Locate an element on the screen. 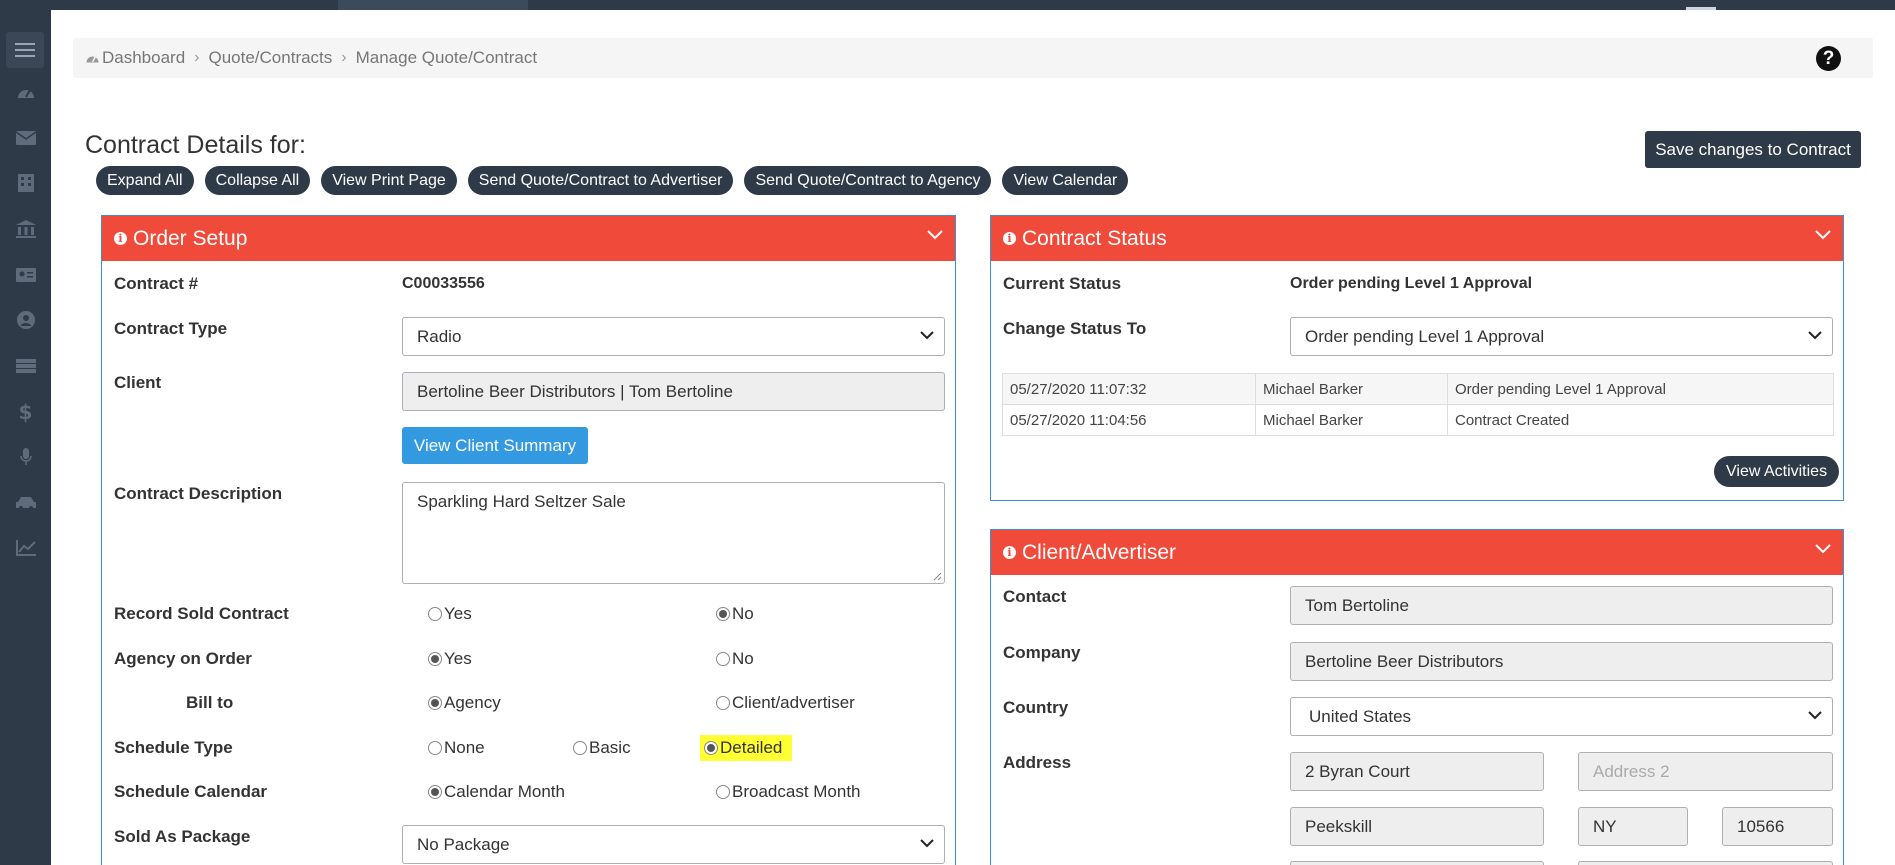 This screenshot has height=865, width=1895. address2-field: Address 2 is located at coordinates (1705, 771).